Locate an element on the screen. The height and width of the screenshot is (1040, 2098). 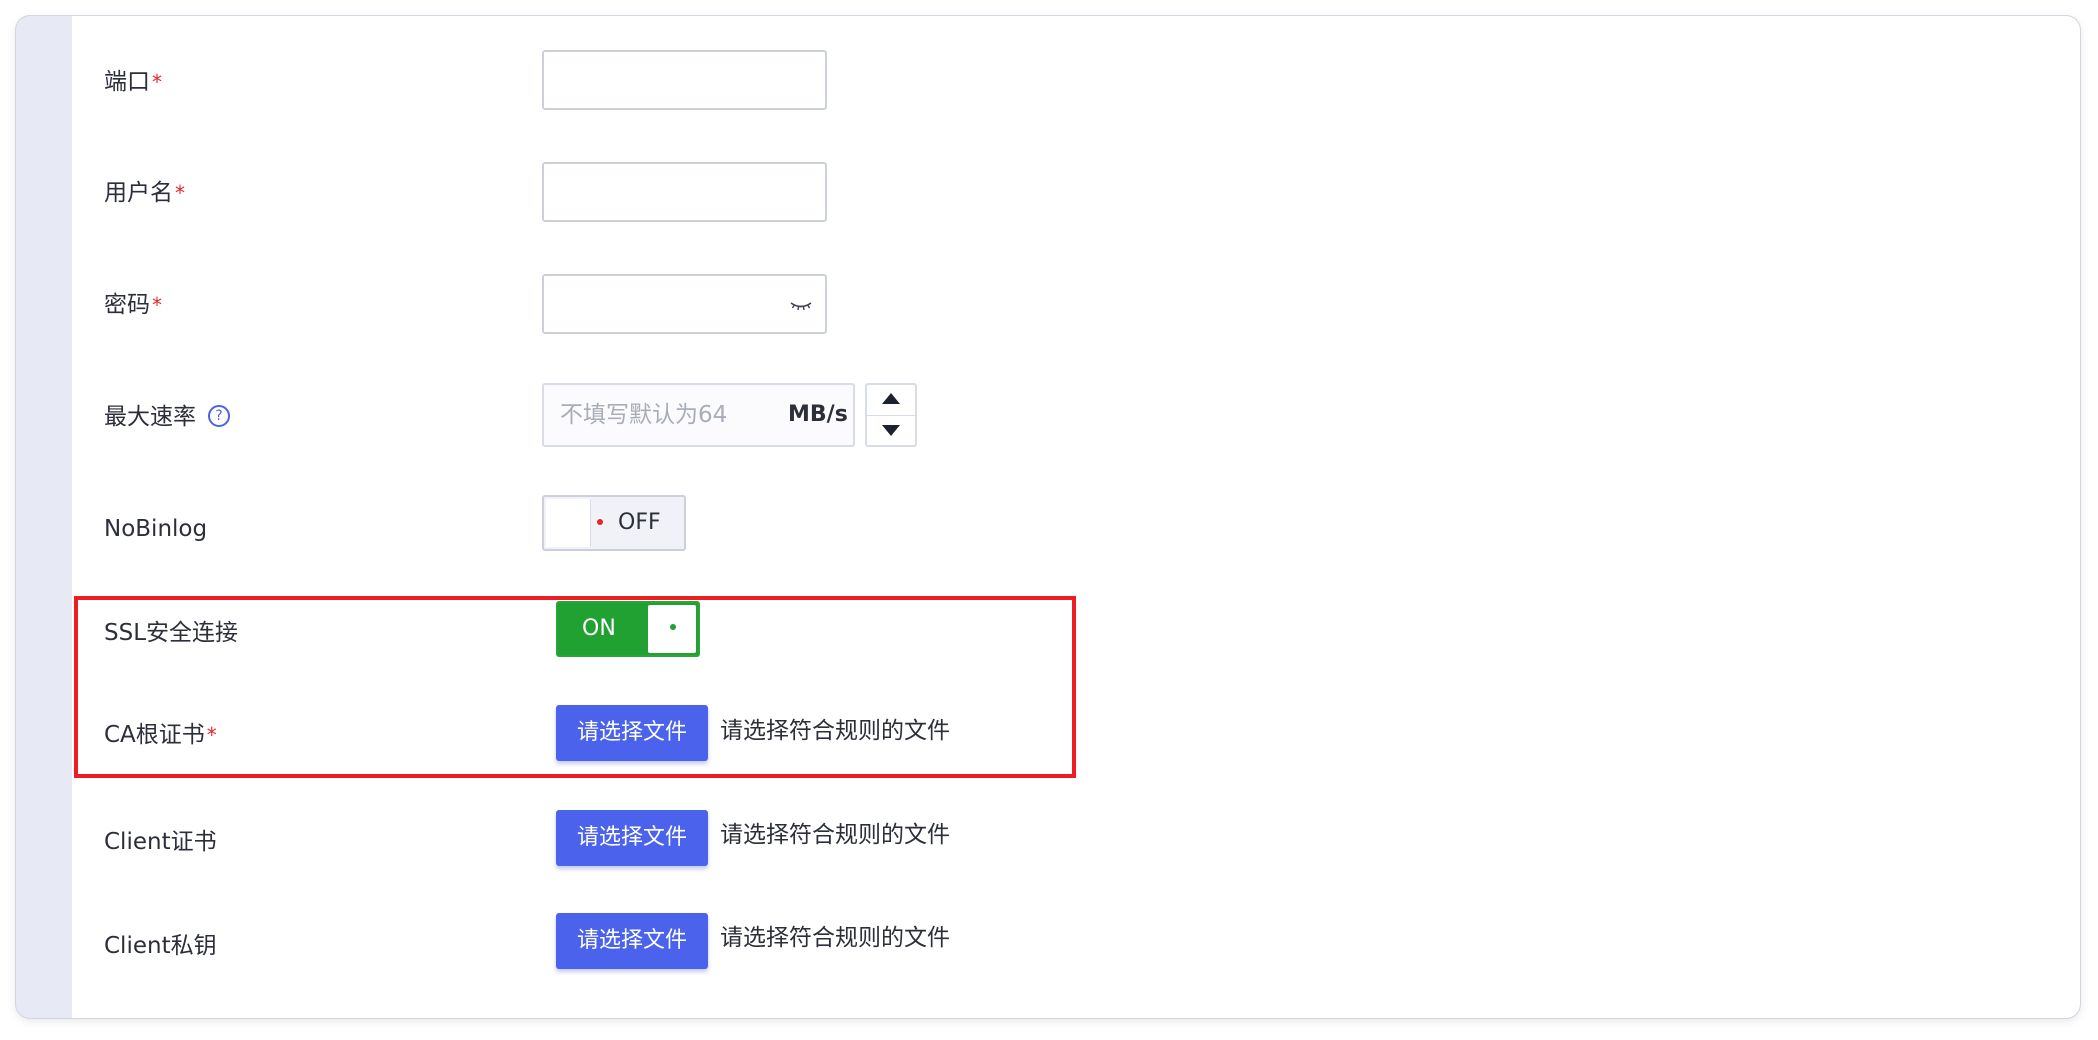
max-rate-input: 不填写默认为64 MB/s is located at coordinates (698, 415).